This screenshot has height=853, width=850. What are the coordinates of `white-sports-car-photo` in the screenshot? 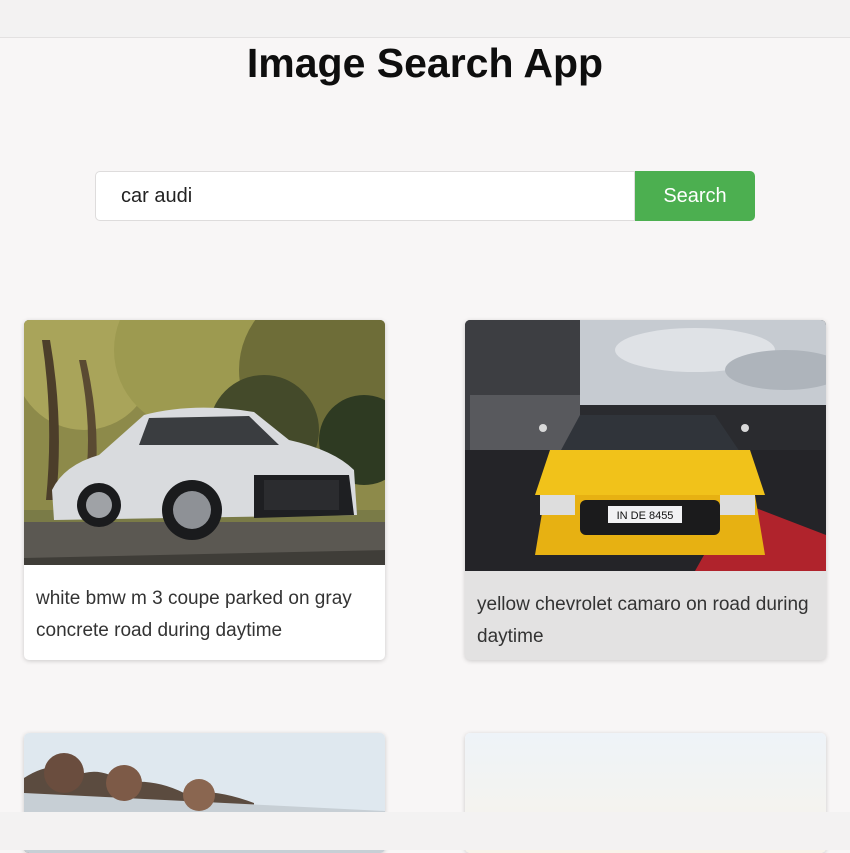 It's located at (204, 442).